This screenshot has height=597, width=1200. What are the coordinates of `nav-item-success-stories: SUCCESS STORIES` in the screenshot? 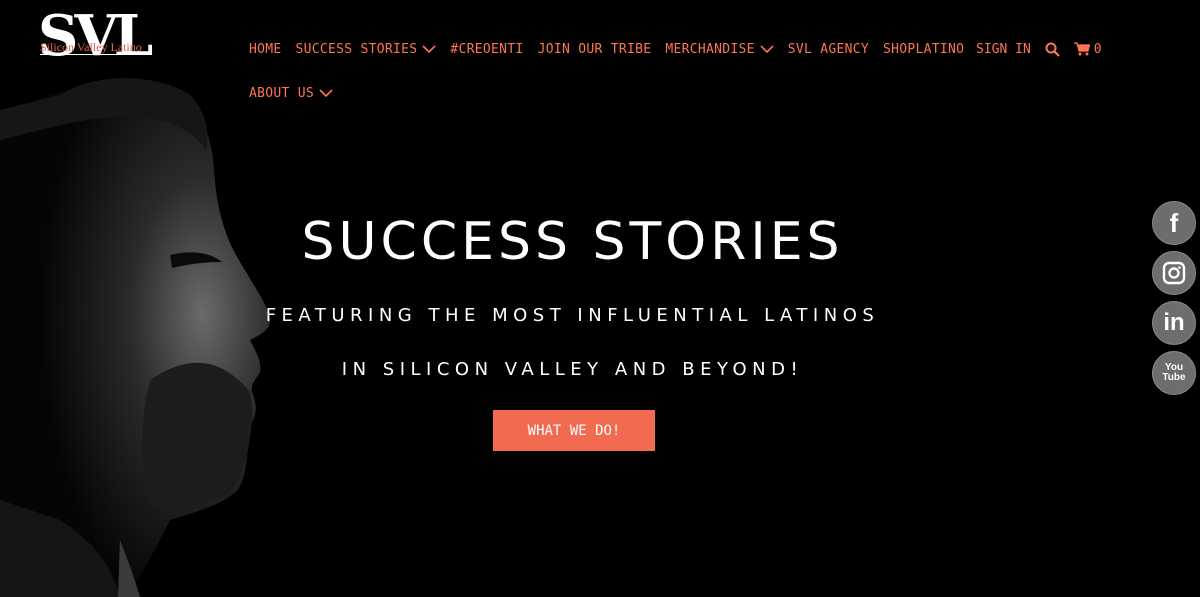 It's located at (366, 49).